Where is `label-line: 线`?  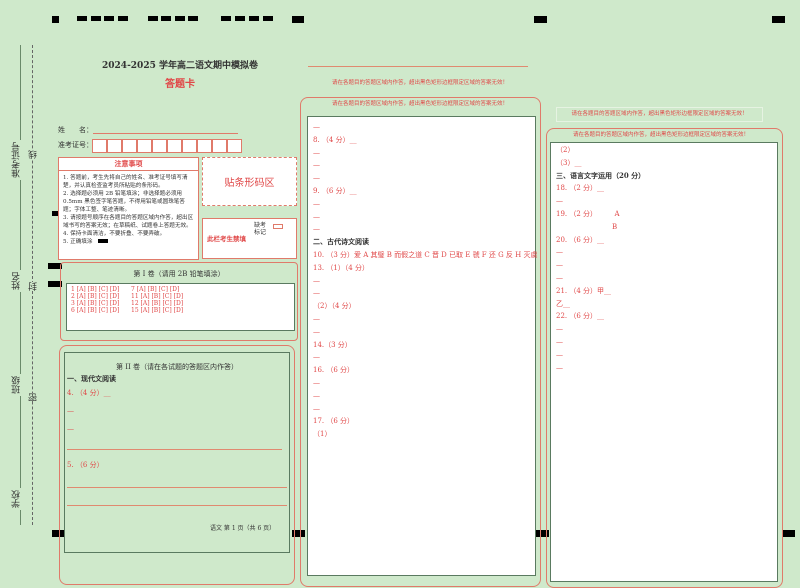
label-line: 线 is located at coordinates (33, 154).